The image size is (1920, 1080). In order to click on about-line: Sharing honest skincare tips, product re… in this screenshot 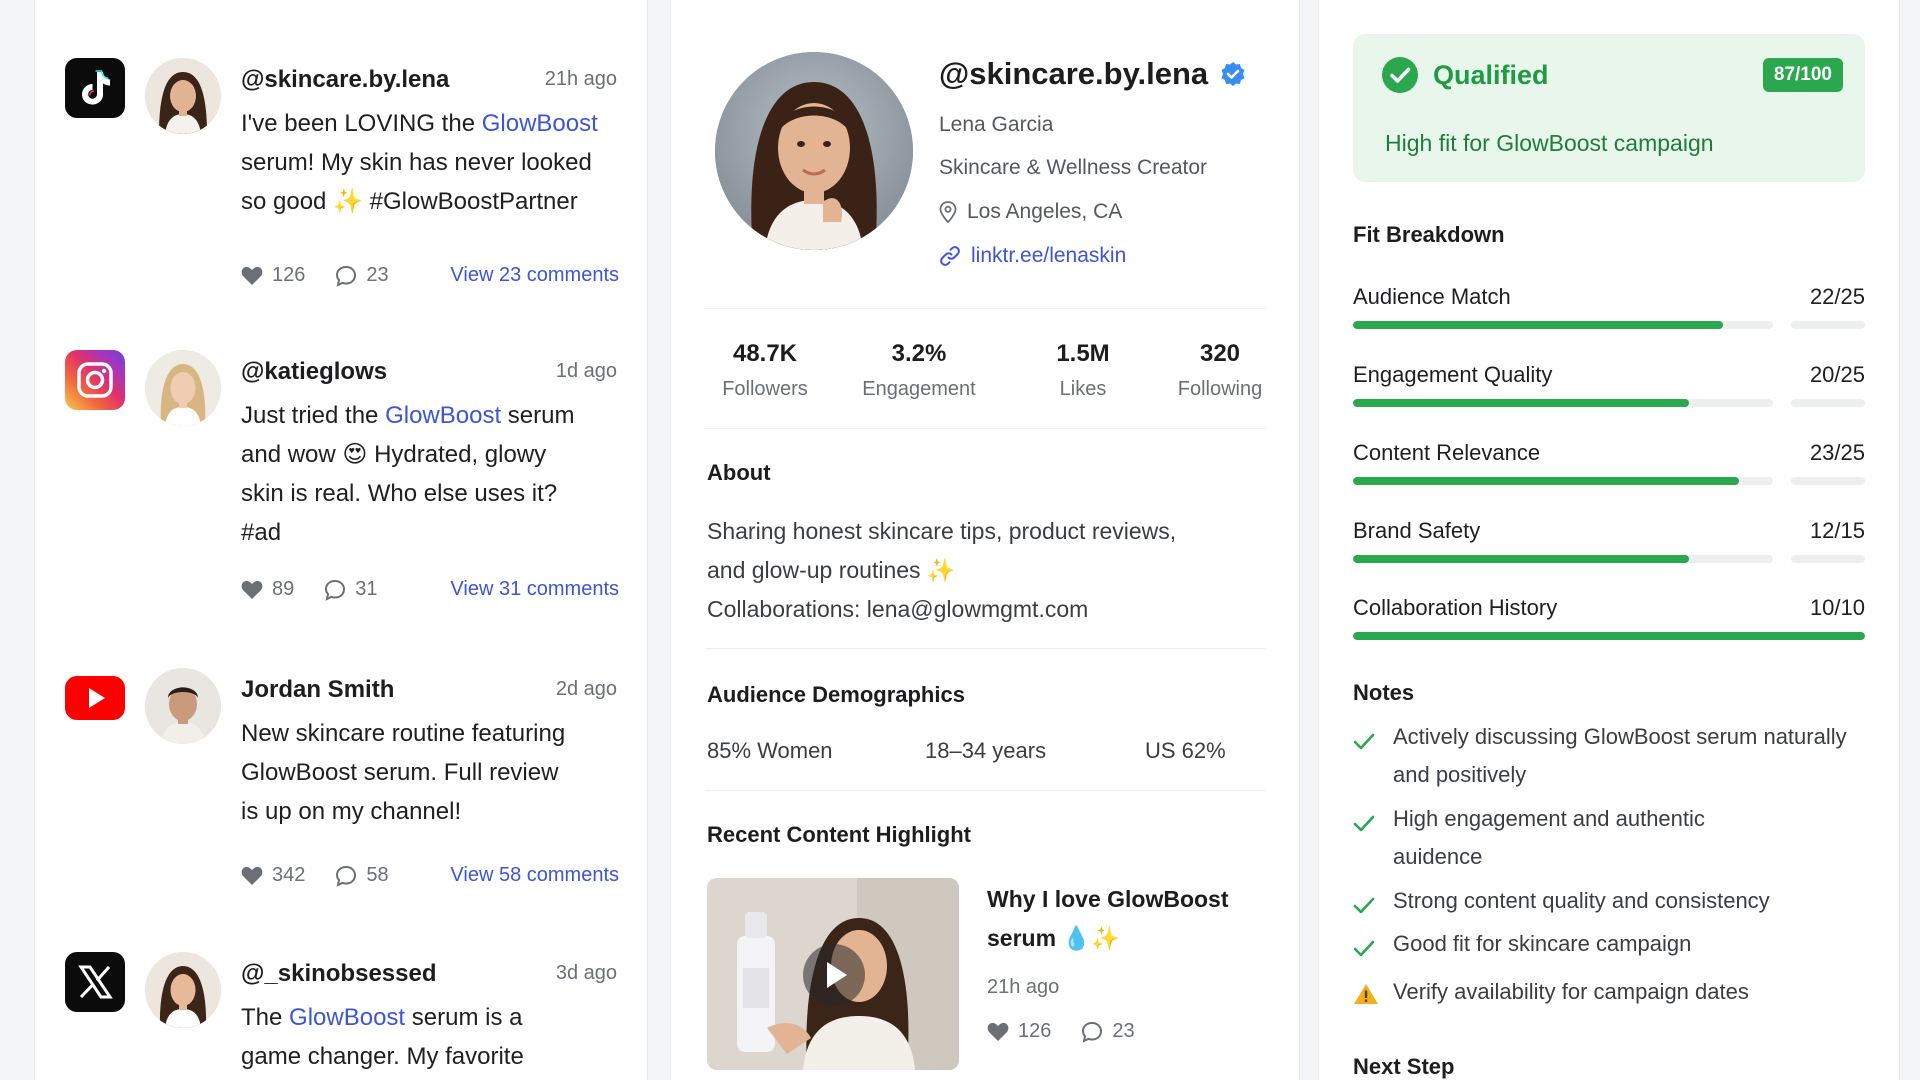, I will do `click(942, 531)`.